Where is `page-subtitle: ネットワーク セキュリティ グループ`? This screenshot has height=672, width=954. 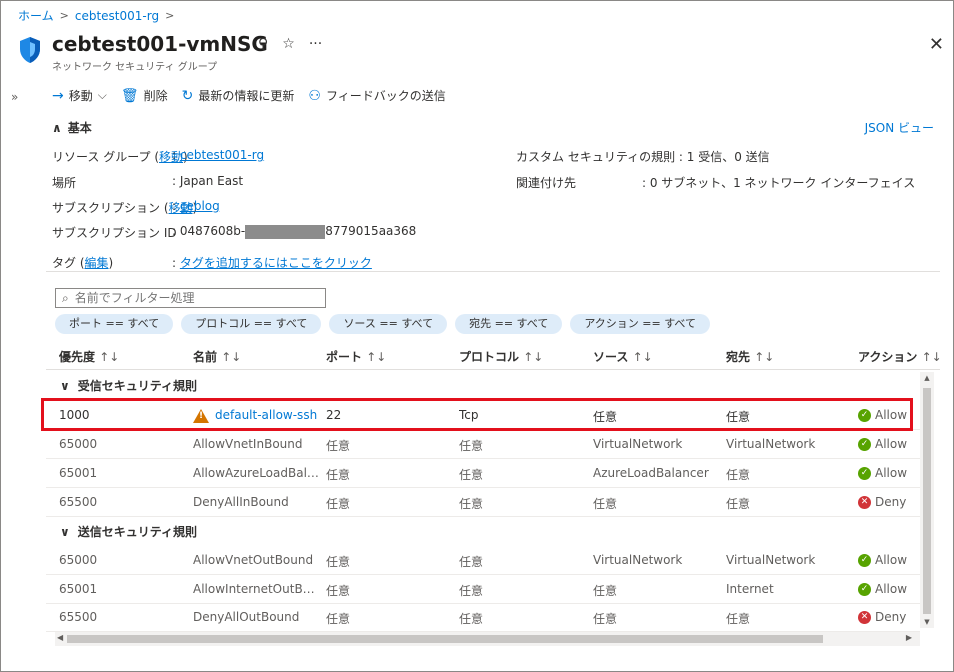 page-subtitle: ネットワーク セキュリティ グループ is located at coordinates (135, 67).